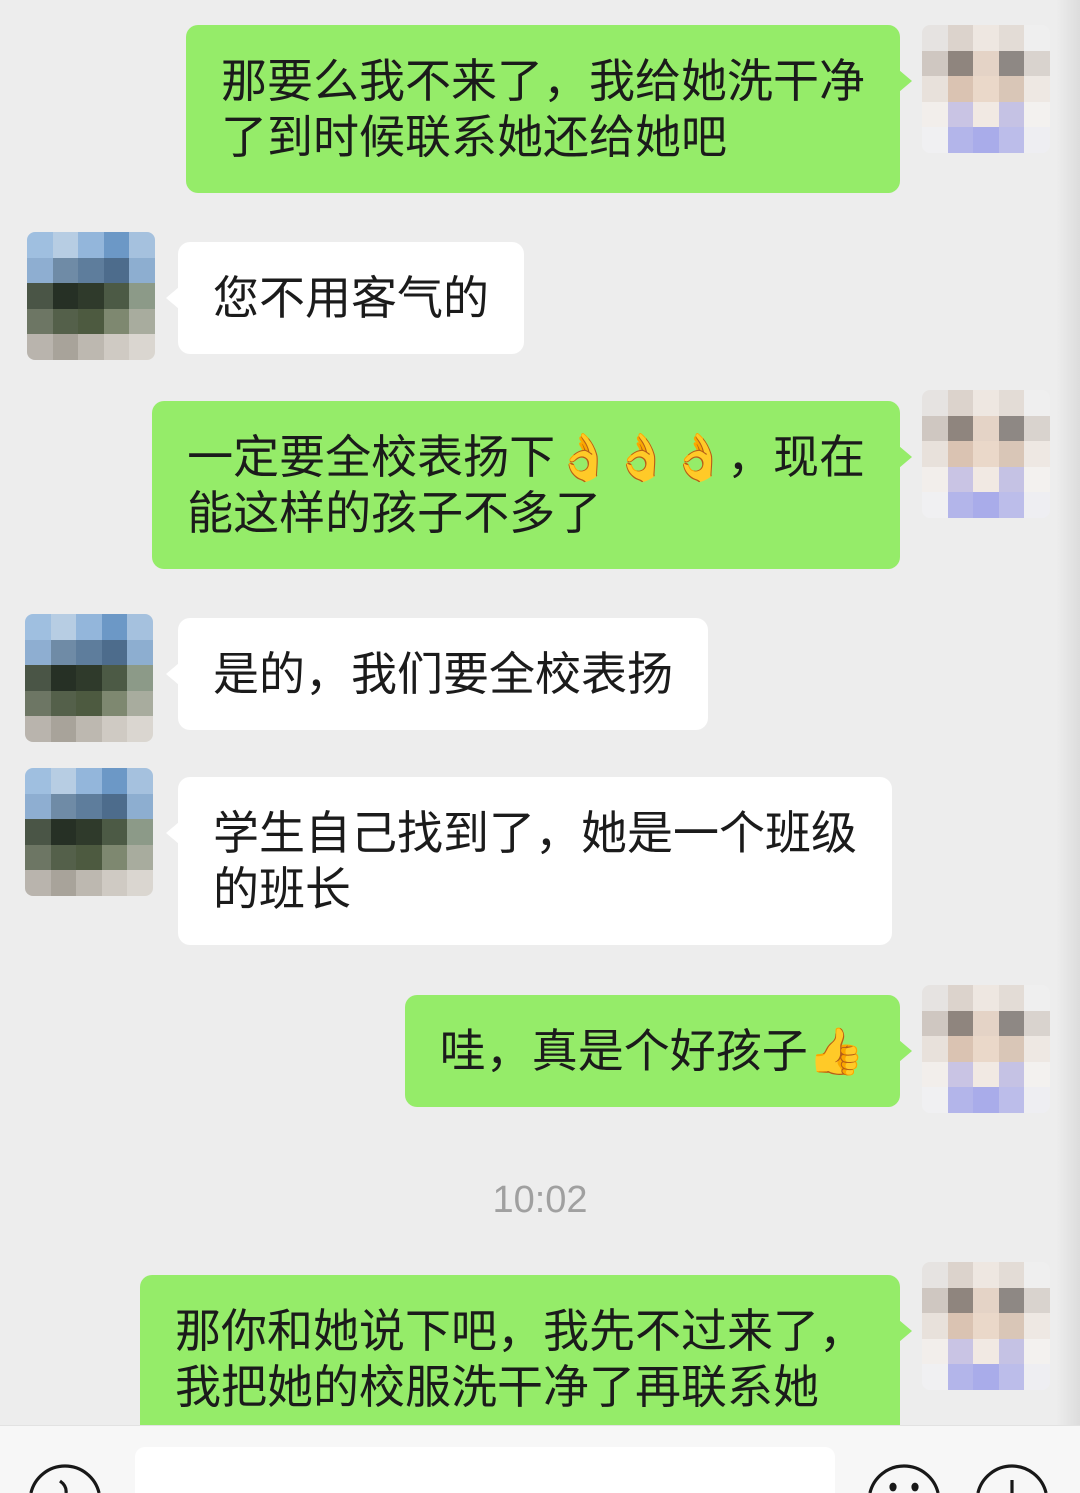 This screenshot has height=1493, width=1080. Describe the element at coordinates (543, 81) in the screenshot. I see `message-text-line: 那要么我不来了，我给她洗干净` at that location.